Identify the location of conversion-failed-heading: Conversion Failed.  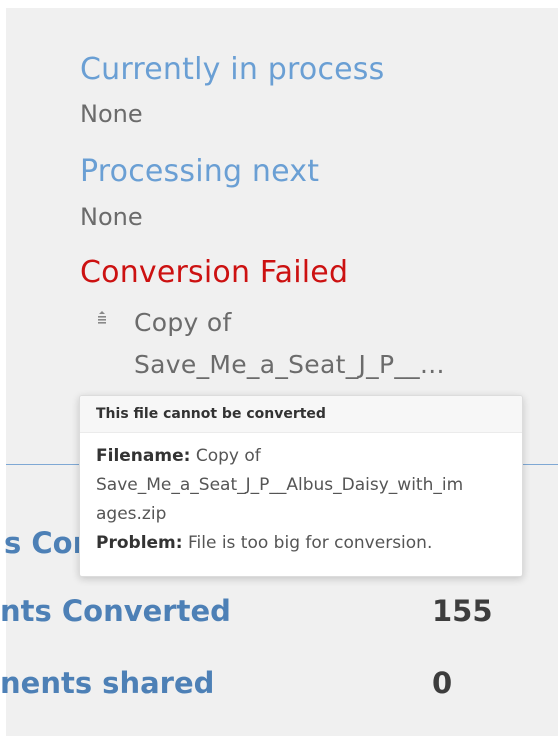
(214, 272).